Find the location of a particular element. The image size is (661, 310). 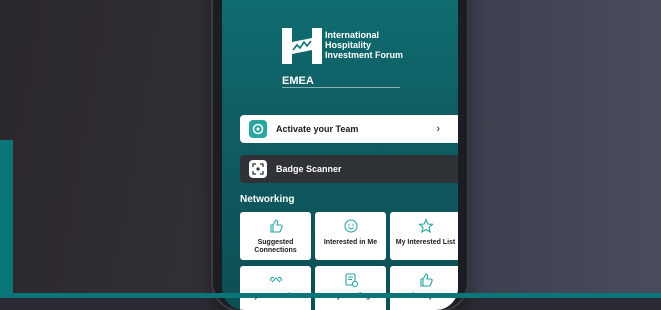

tile-share-your: Share your is located at coordinates (424, 288).